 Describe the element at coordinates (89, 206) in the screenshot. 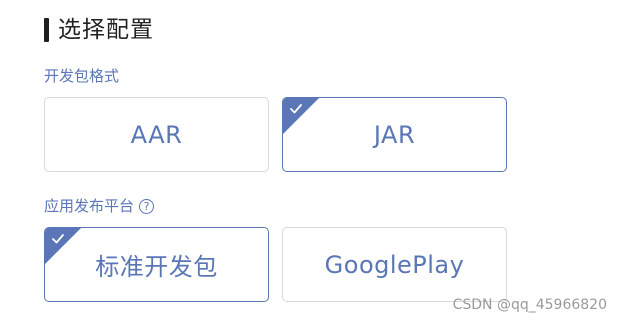

I see `platform-label-text: 应用发布平台` at that location.